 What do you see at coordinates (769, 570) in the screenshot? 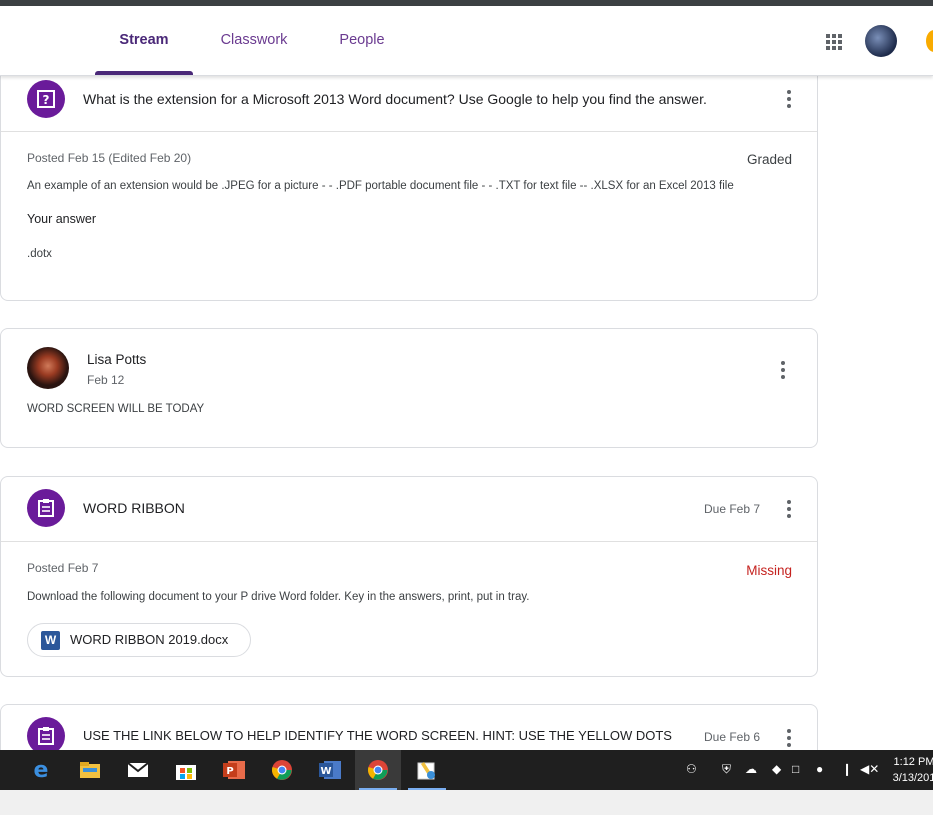
I see `status-badge: Missing` at bounding box center [769, 570].